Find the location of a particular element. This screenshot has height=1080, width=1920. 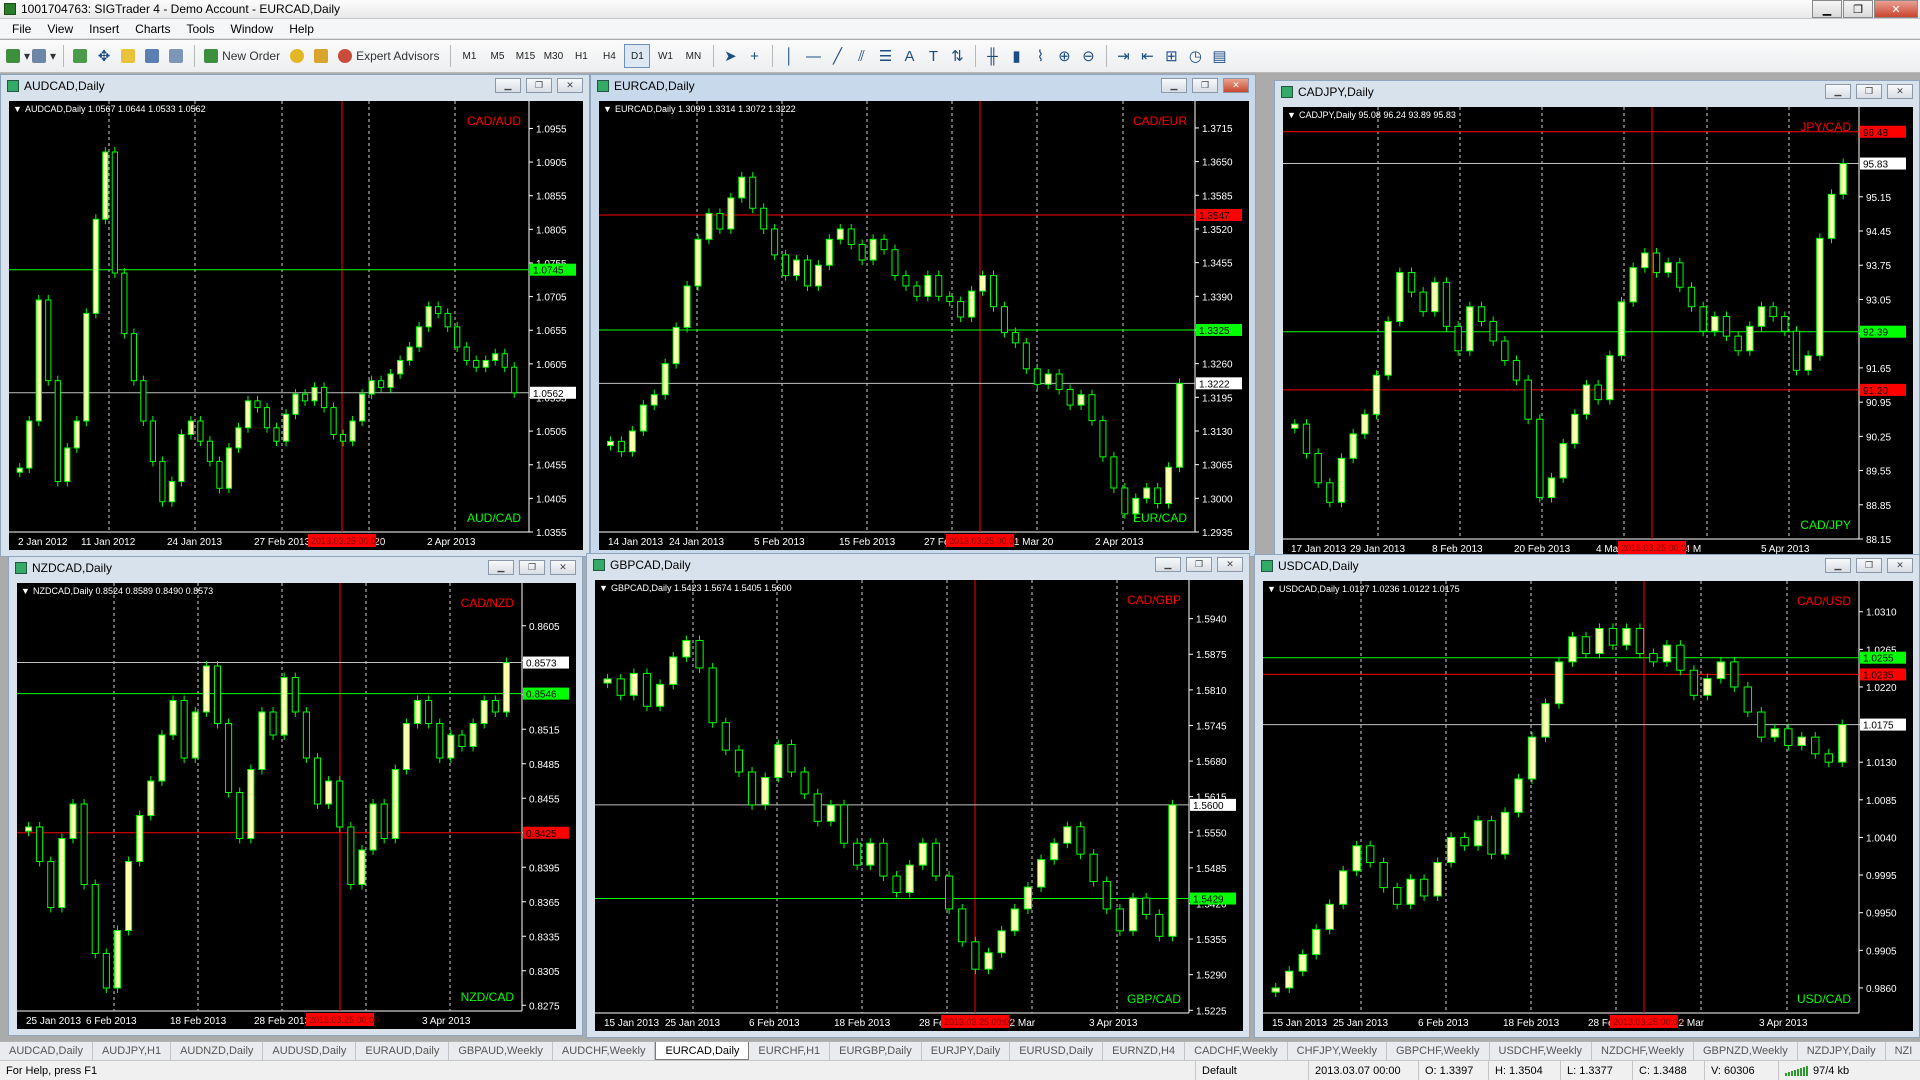

zoom-out-icon: ⊖ is located at coordinates (1088, 56).